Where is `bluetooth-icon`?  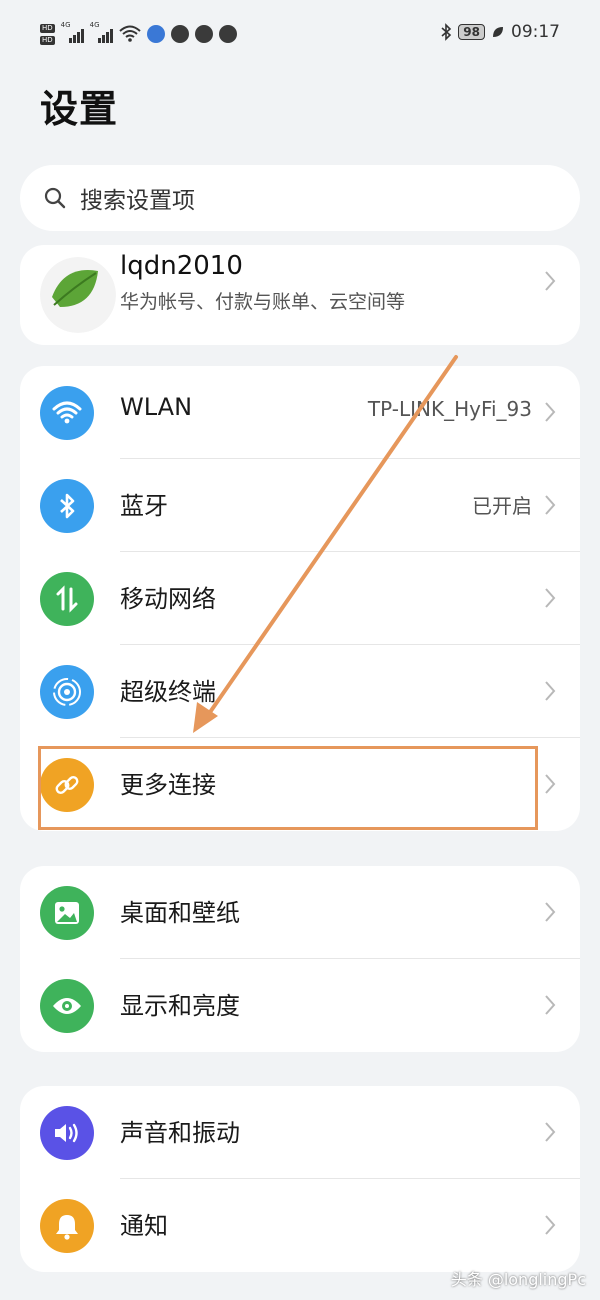
bluetooth-icon is located at coordinates (67, 506).